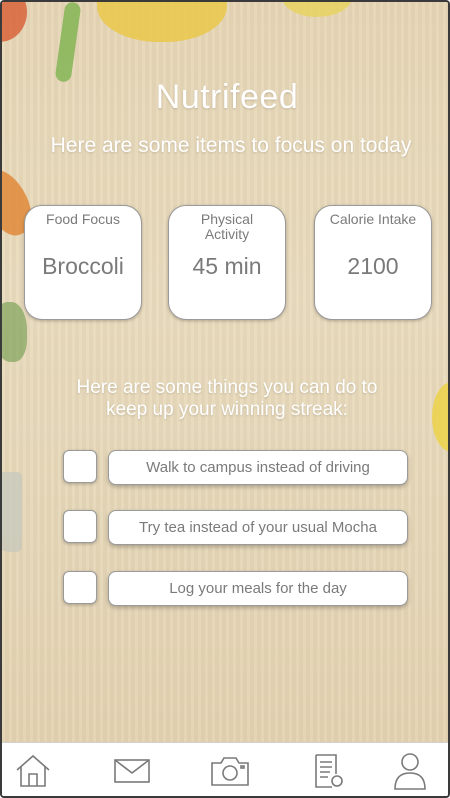 The image size is (450, 798). I want to click on home-icon, so click(33, 770).